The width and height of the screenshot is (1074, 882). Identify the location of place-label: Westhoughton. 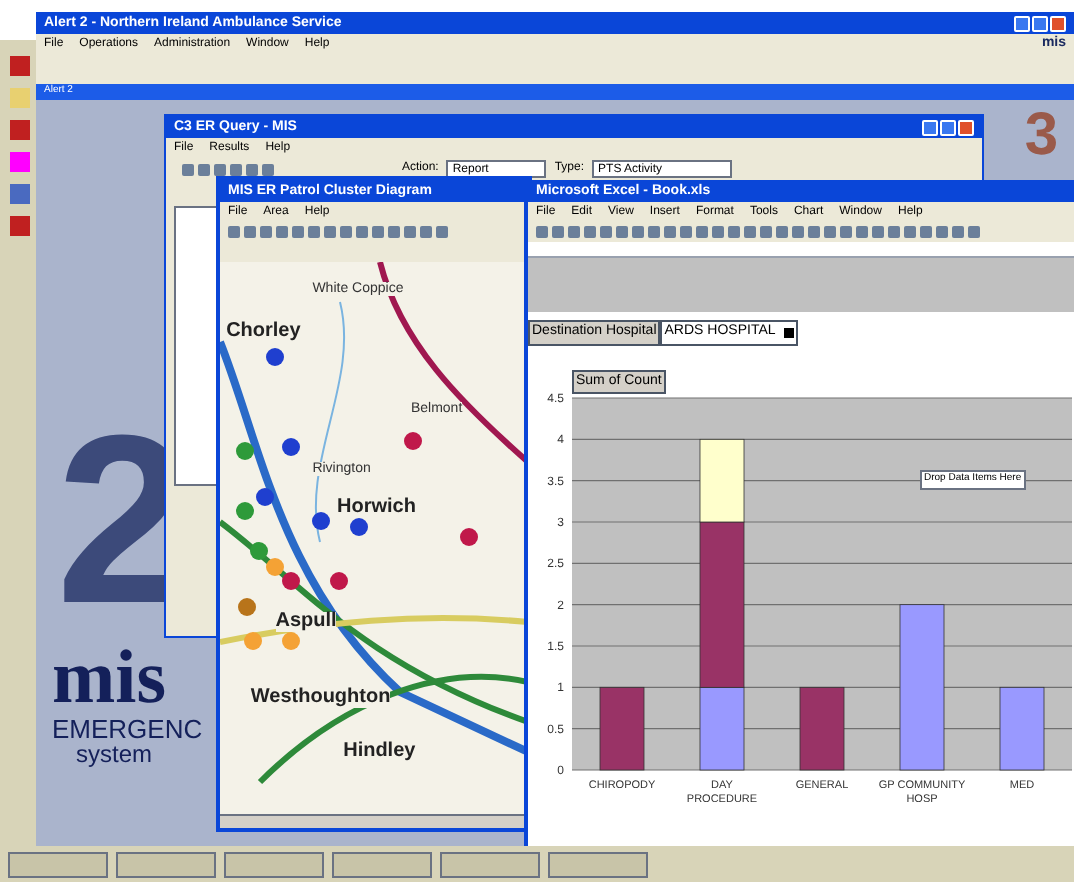
(320, 697).